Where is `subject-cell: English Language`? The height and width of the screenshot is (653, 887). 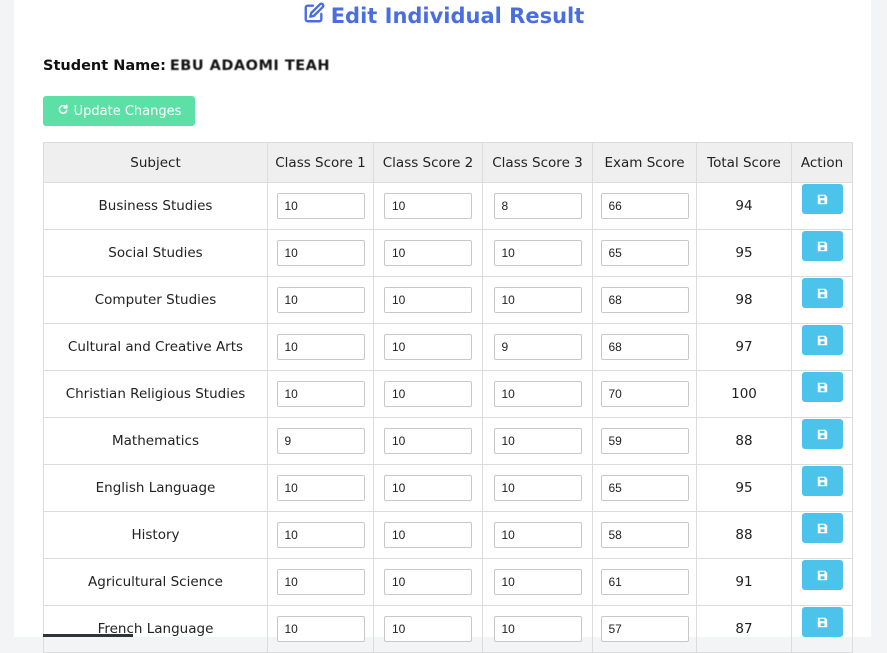
subject-cell: English Language is located at coordinates (155, 488).